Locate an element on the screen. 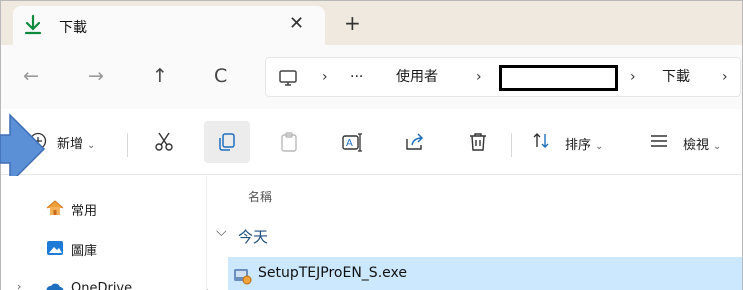 This screenshot has width=743, height=290. file-name: SetupTEJProEN_S.exe is located at coordinates (332, 273).